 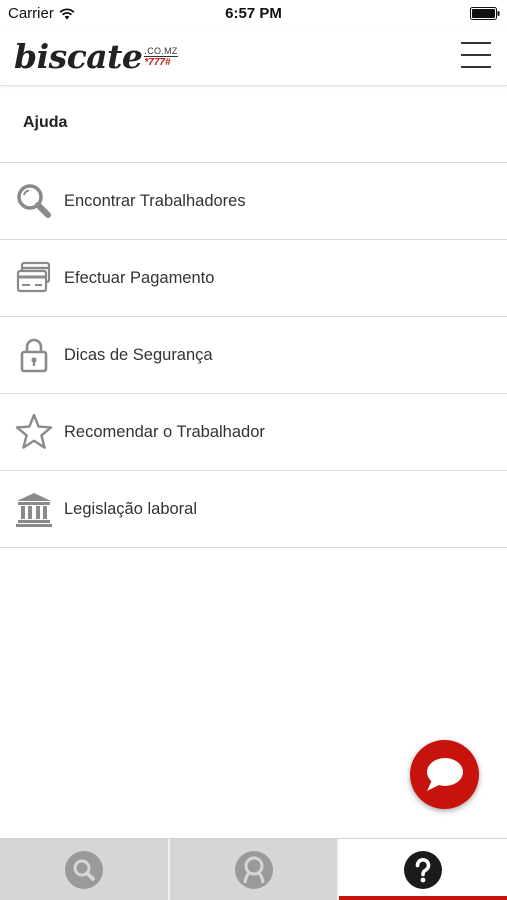 I want to click on menu-bar-middle, so click(x=476, y=55).